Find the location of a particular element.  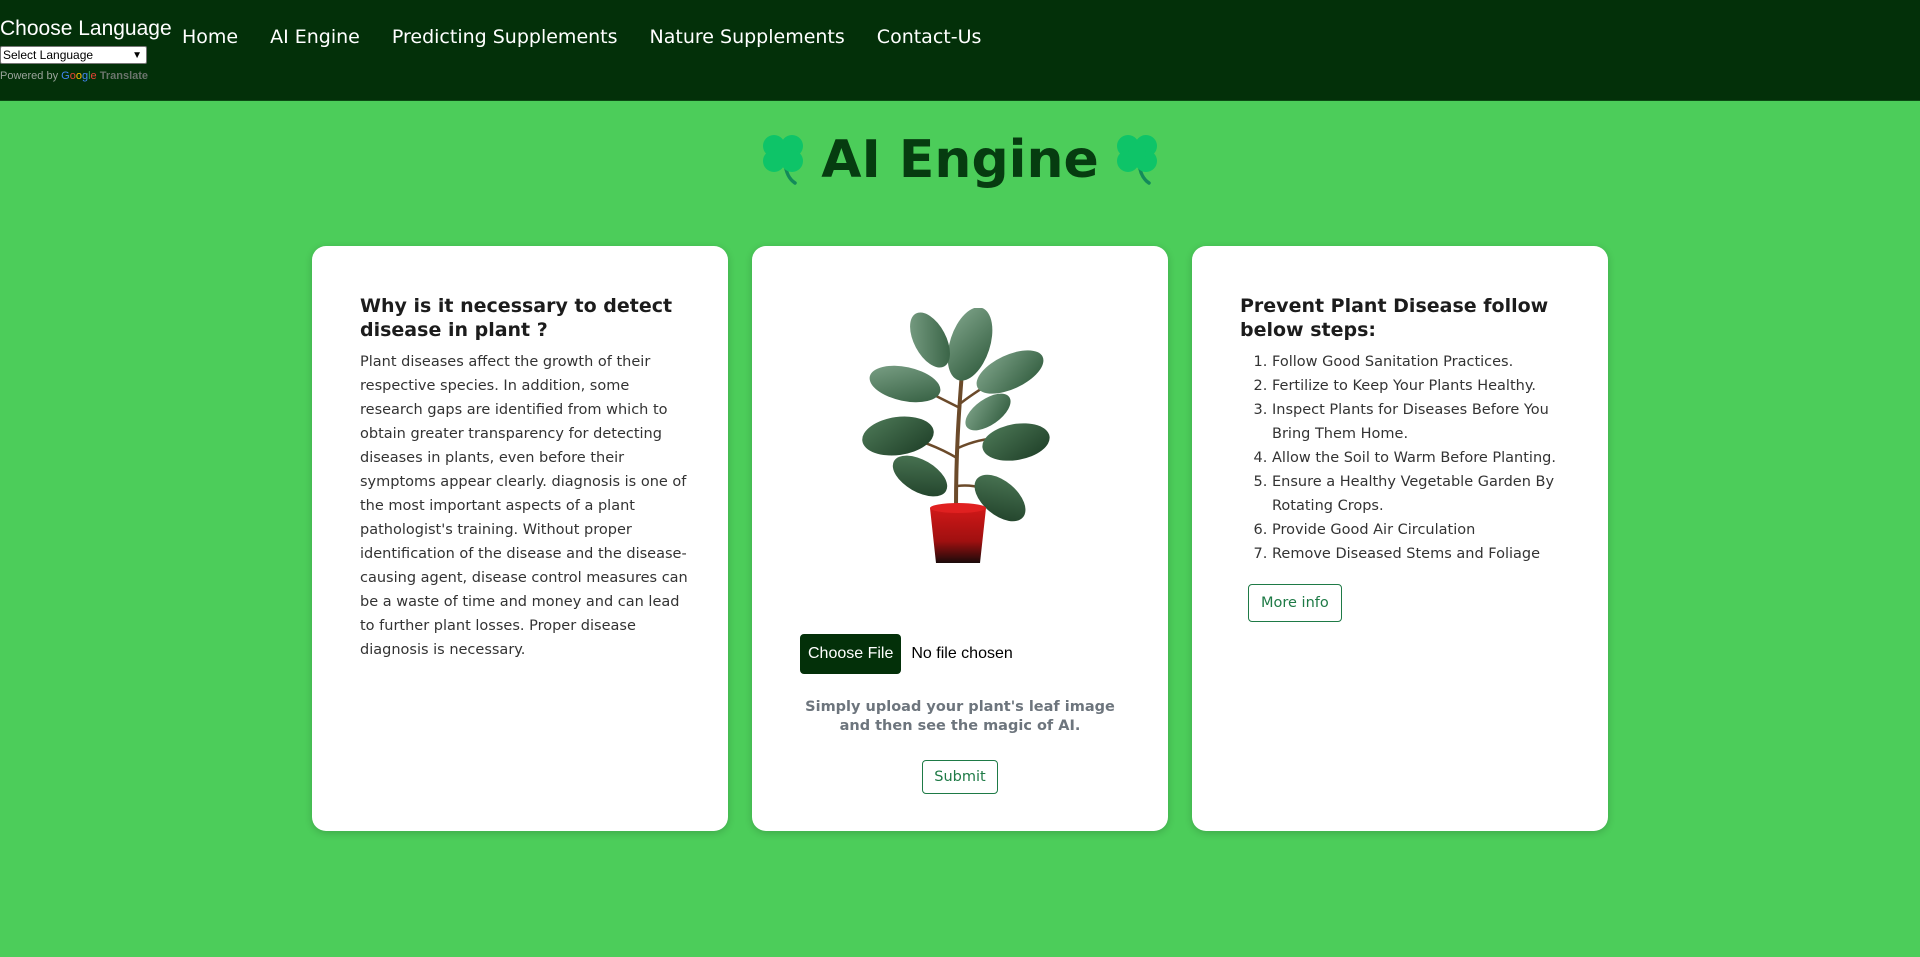

more-info-button: More info is located at coordinates (1295, 603).